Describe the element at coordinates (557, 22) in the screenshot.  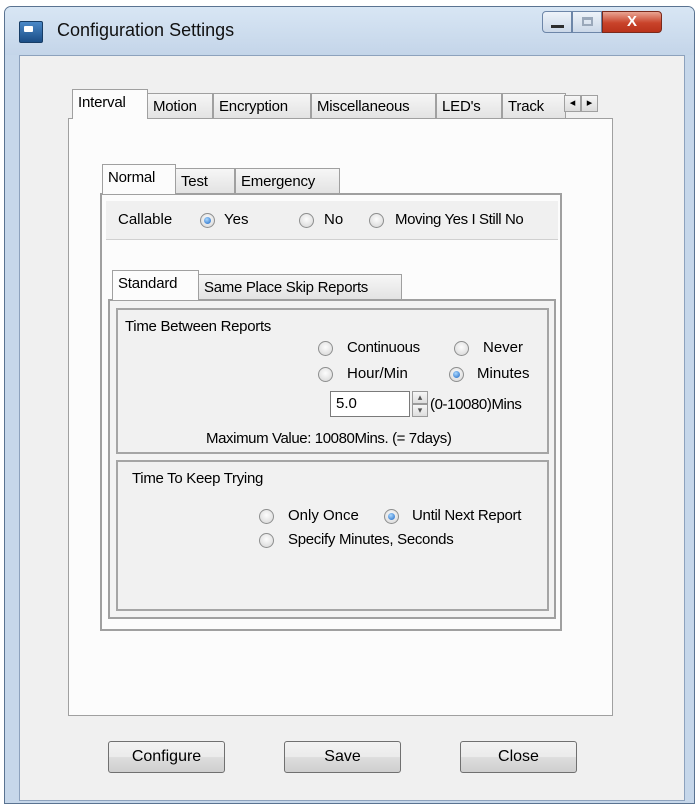
I see `minimize-button` at that location.